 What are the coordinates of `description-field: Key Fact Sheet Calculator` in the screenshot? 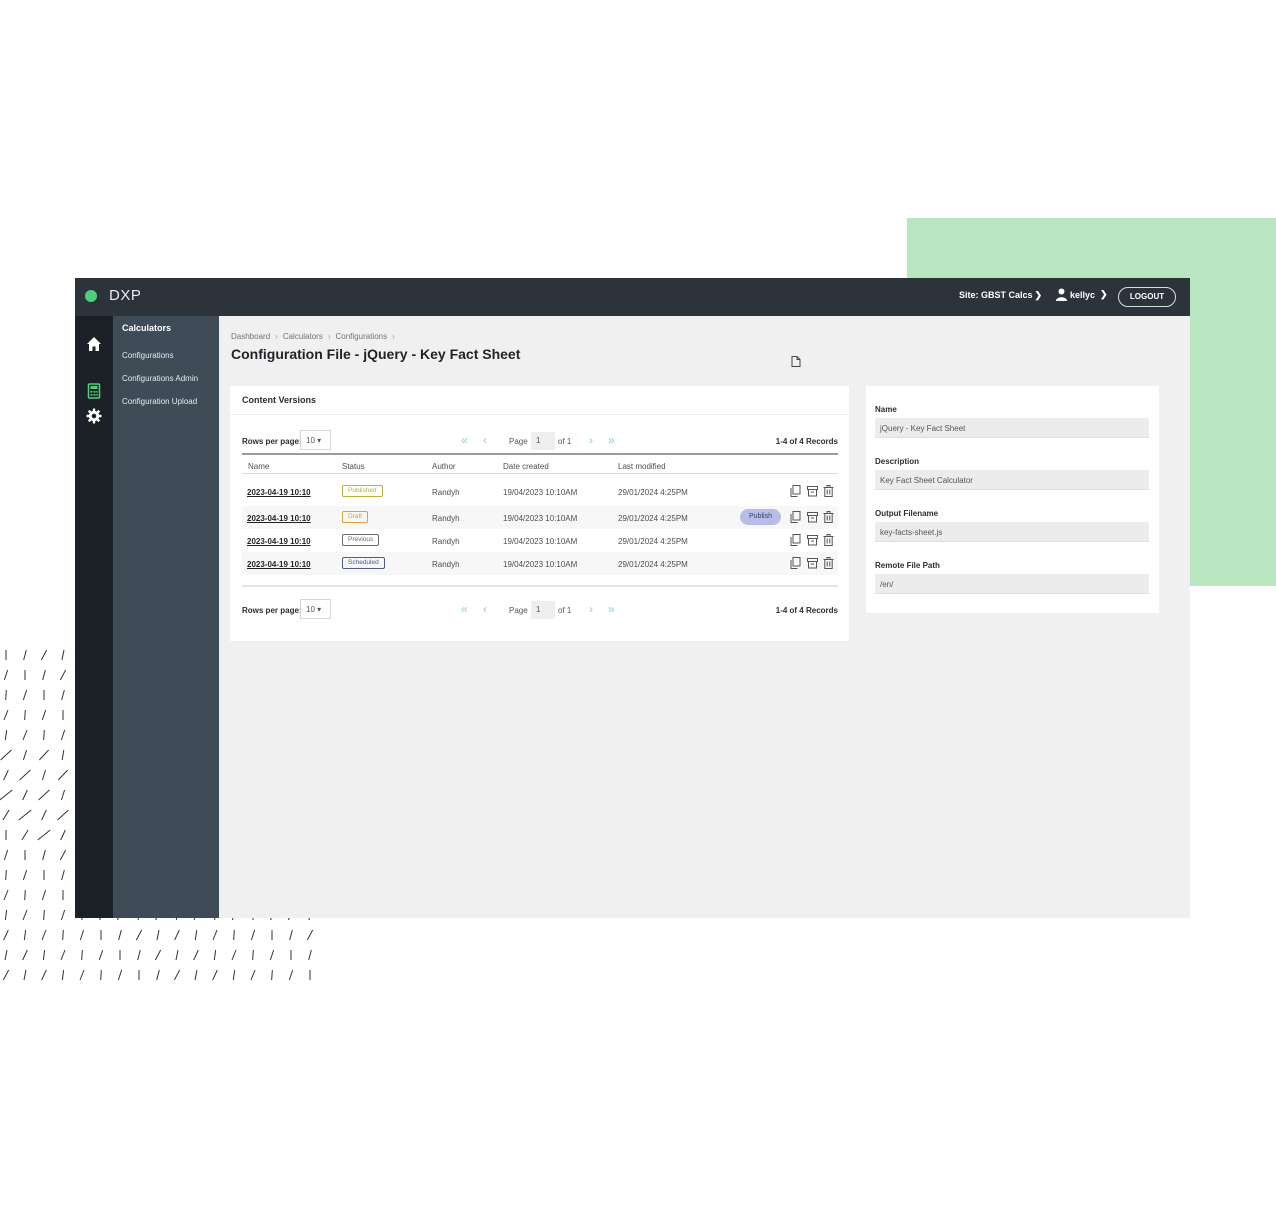 It's located at (1012, 480).